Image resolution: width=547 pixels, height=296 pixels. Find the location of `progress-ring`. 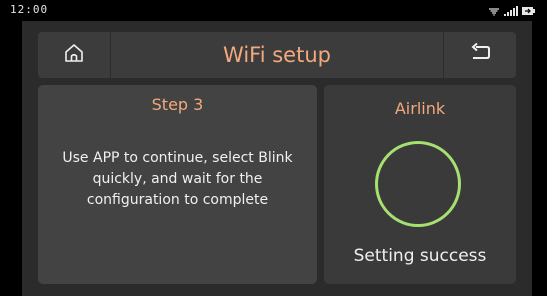

progress-ring is located at coordinates (418, 184).